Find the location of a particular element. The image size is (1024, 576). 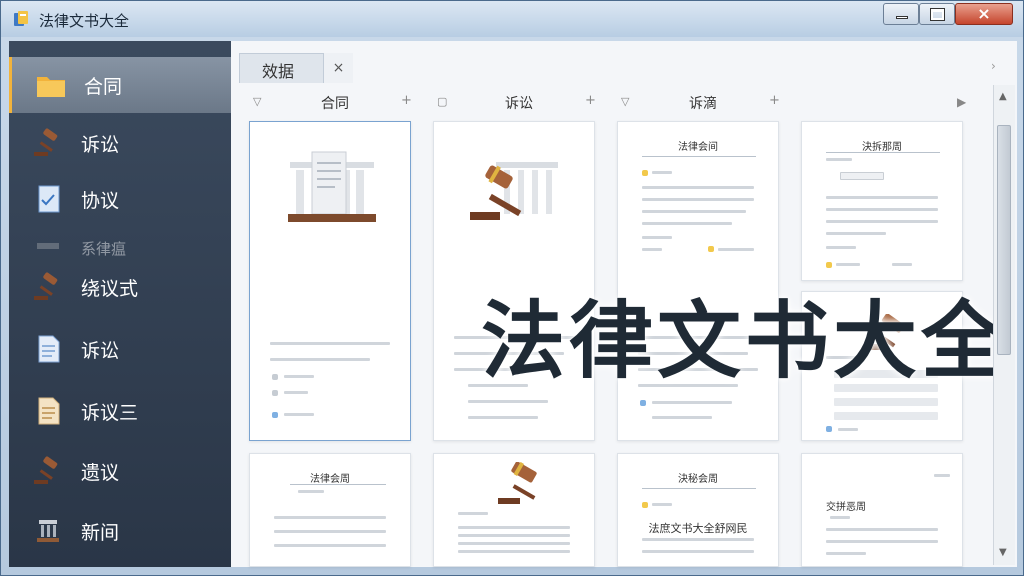

sidebar-item-lawsuit: 诉讼 is located at coordinates (120, 349).